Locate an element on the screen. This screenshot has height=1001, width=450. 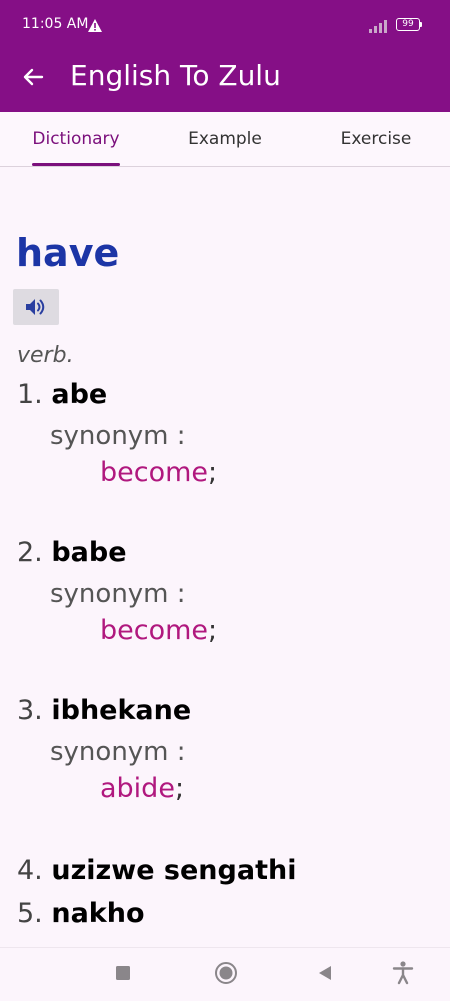
sense-number: 5. is located at coordinates (30, 913).